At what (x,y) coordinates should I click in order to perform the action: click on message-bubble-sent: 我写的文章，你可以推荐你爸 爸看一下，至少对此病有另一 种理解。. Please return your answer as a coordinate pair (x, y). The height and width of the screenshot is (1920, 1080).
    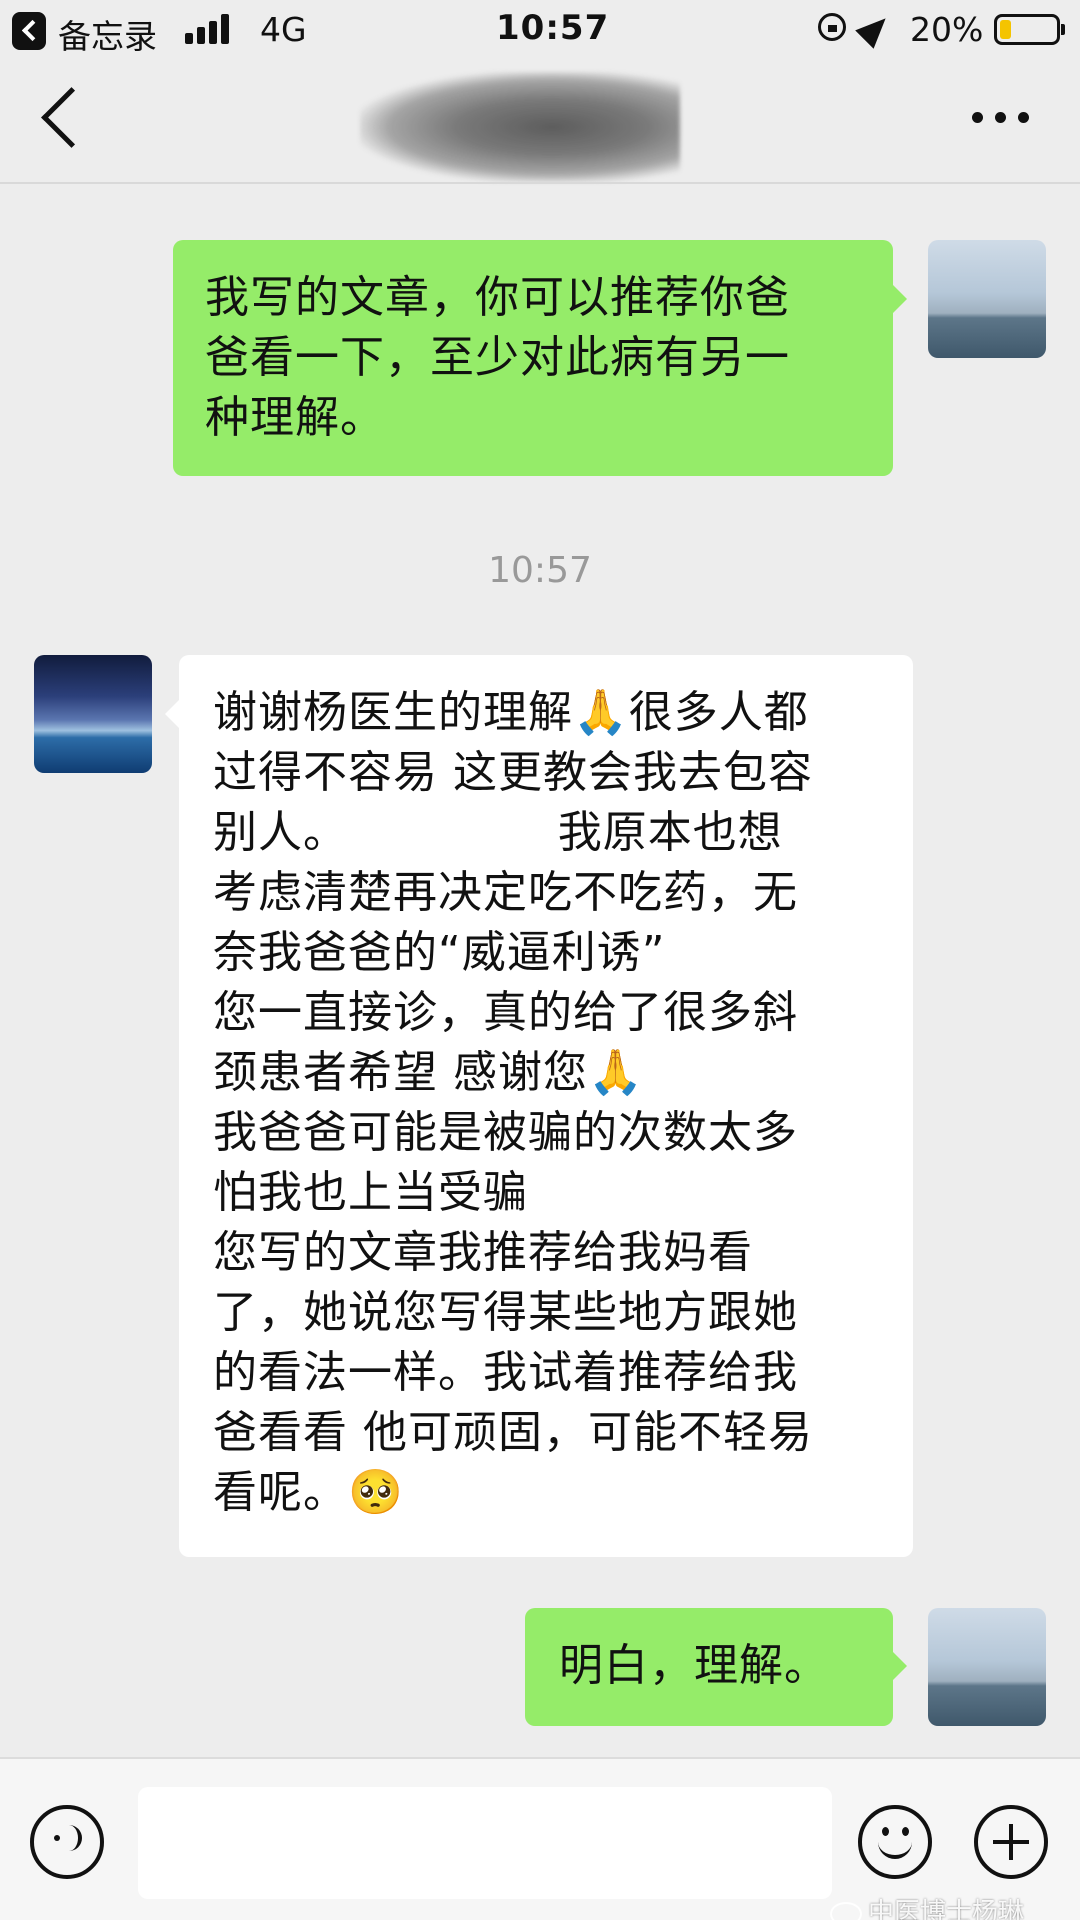
    Looking at the image, I should click on (533, 358).